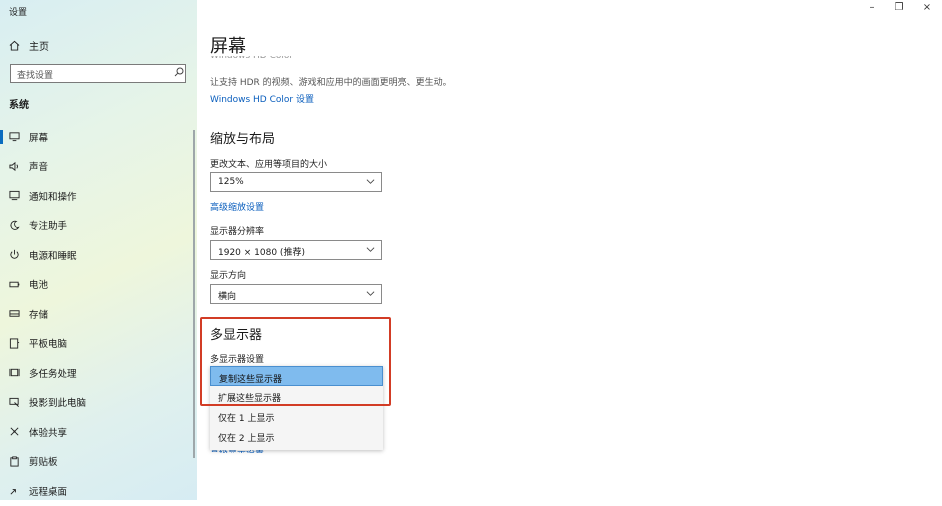  Describe the element at coordinates (58, 404) in the screenshot. I see `sidebar-item-label: 投影到此电脑` at that location.